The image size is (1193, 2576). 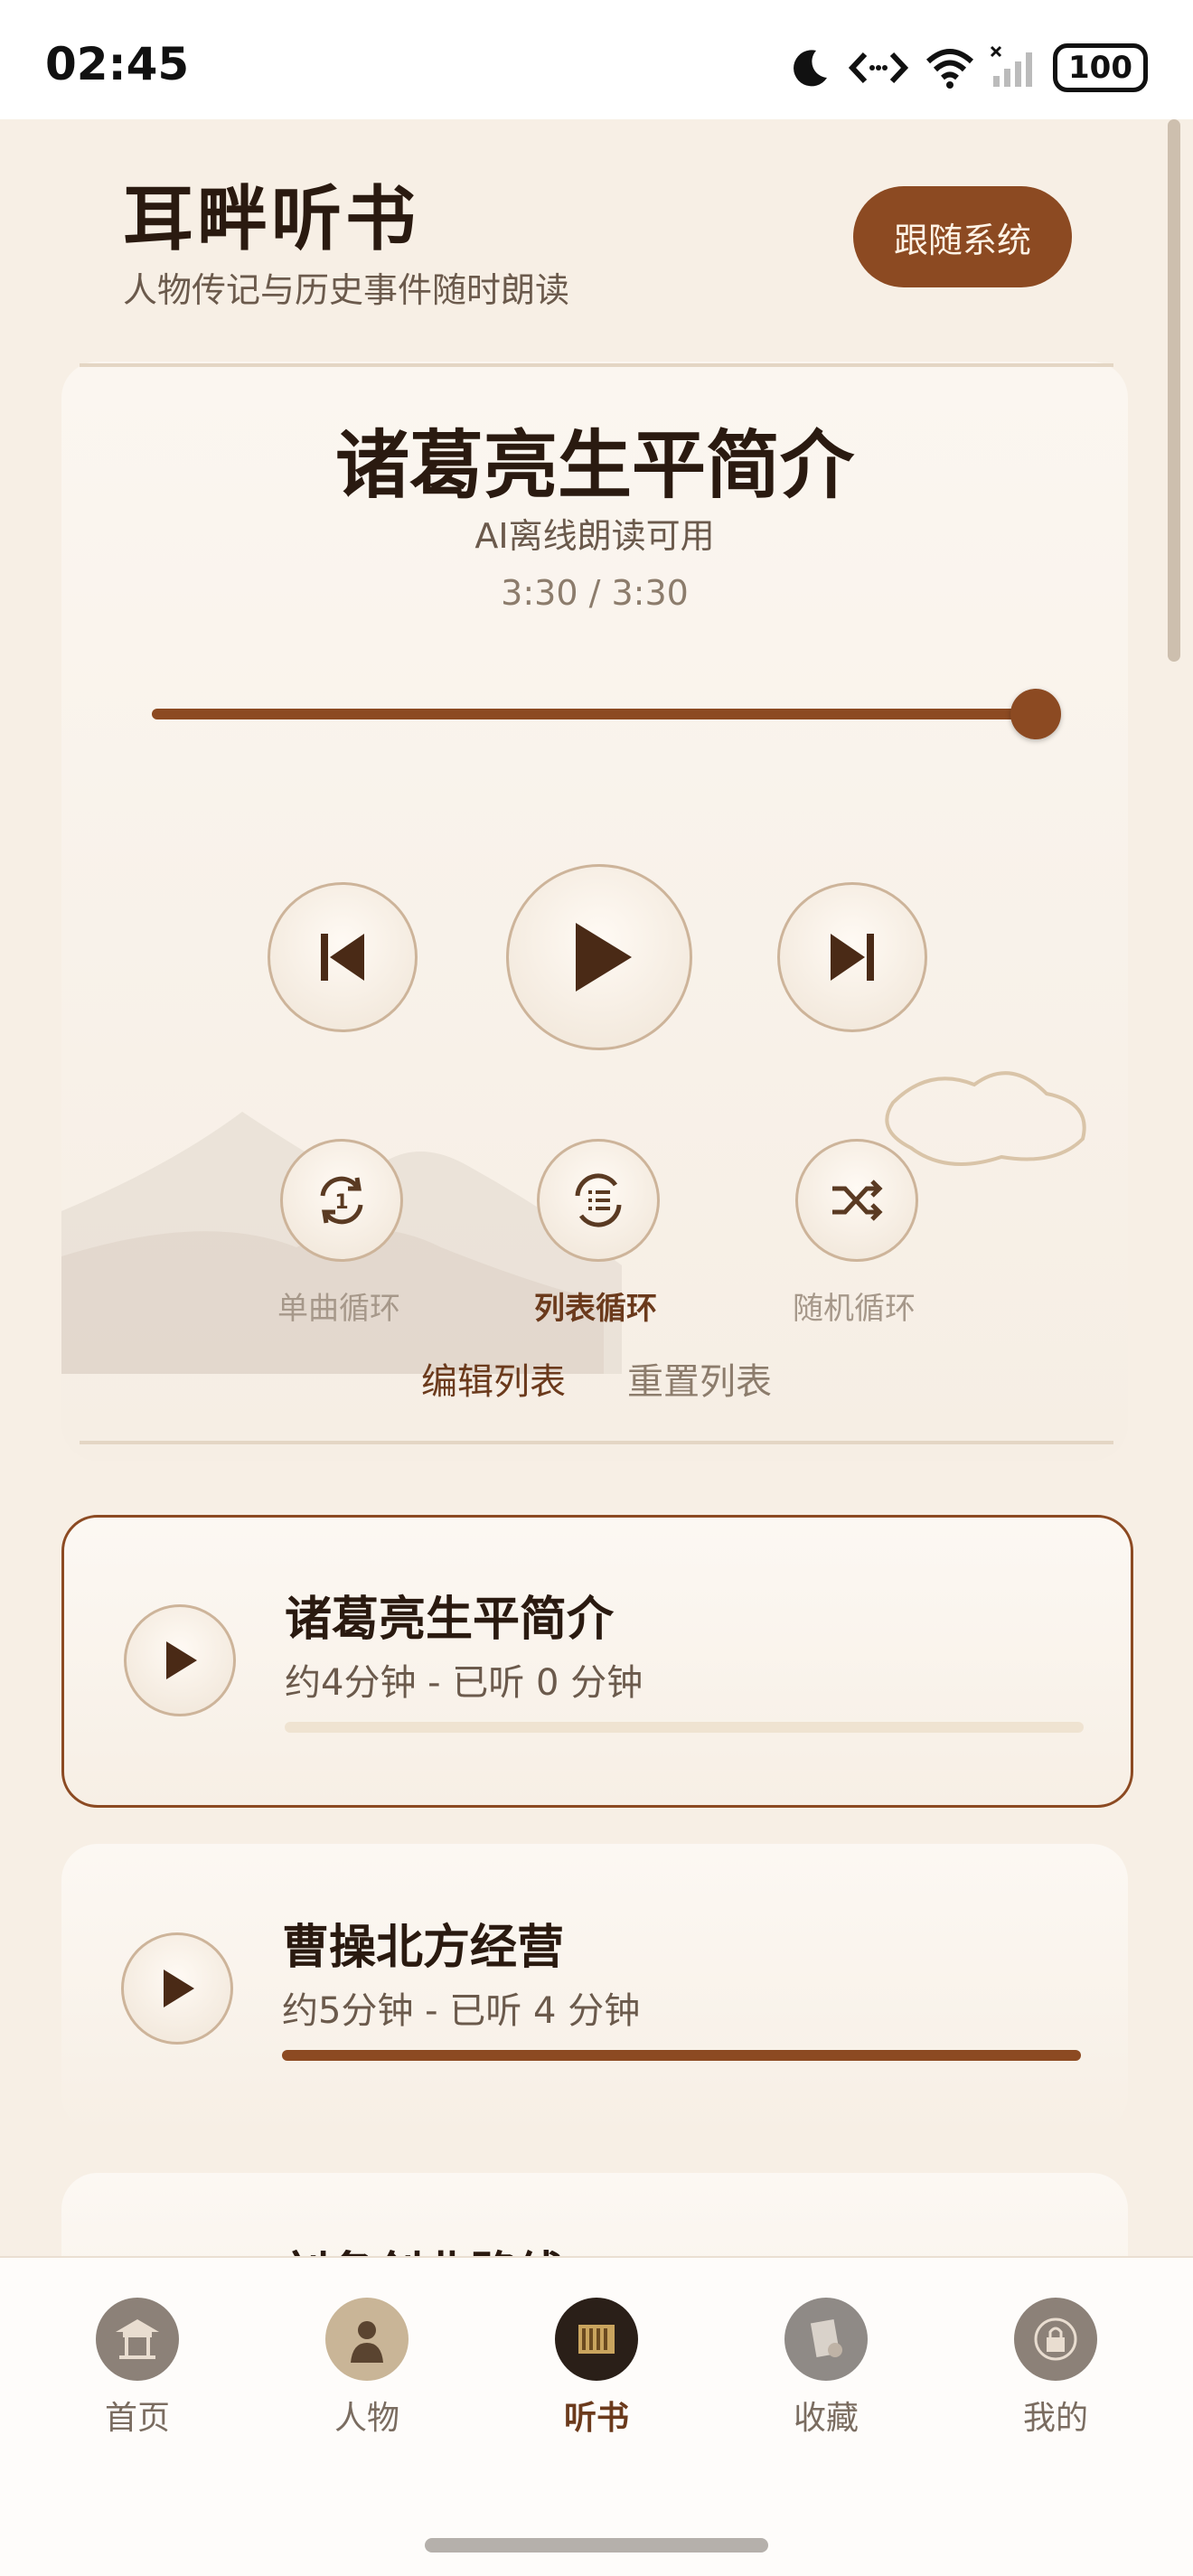 I want to click on playback-progress-knob, so click(x=1035, y=714).